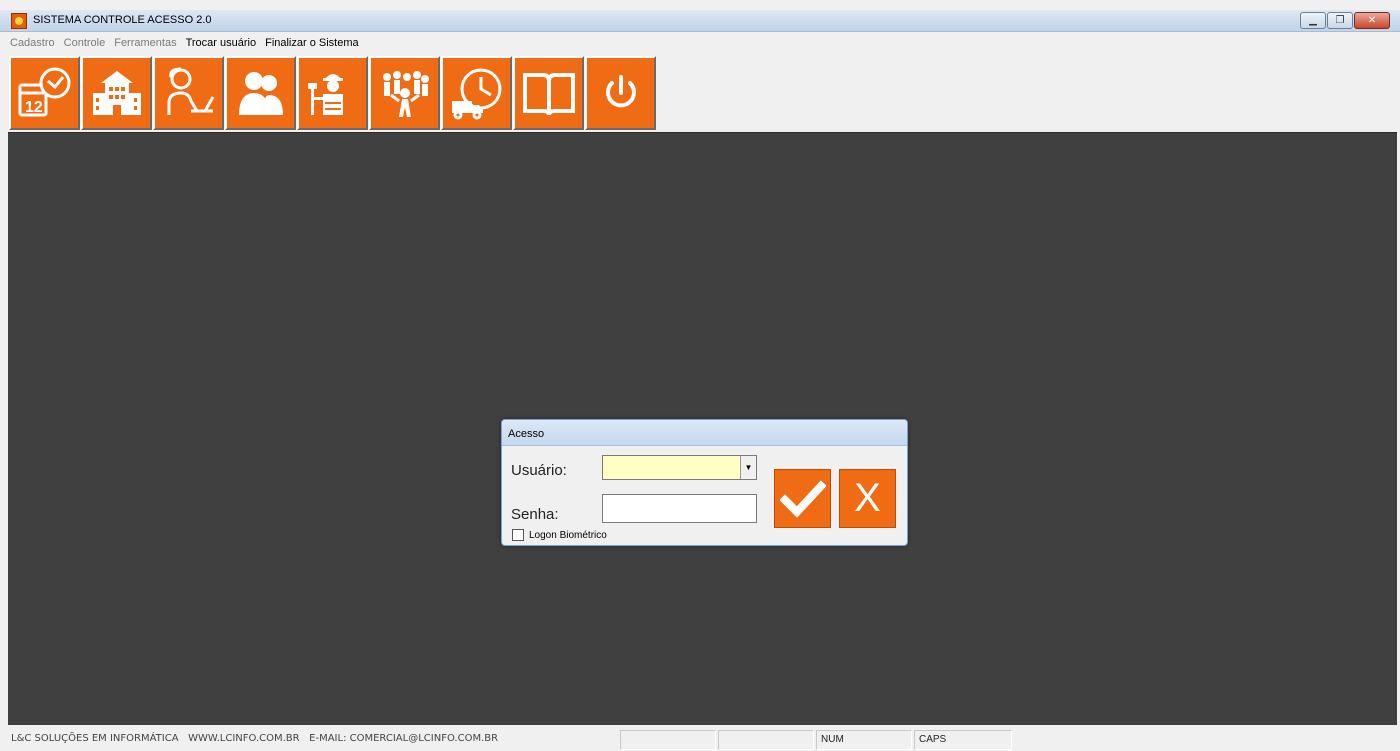 The image size is (1400, 751). I want to click on minimize-icon: ▁, so click(1313, 20).